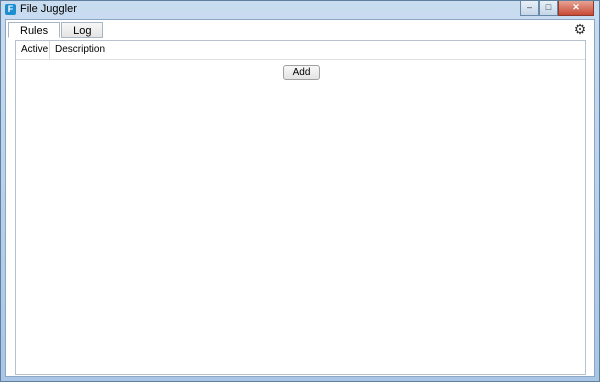 The width and height of the screenshot is (600, 382). Describe the element at coordinates (300, 9) in the screenshot. I see `title-bar: F File Juggler – □ ✕` at that location.